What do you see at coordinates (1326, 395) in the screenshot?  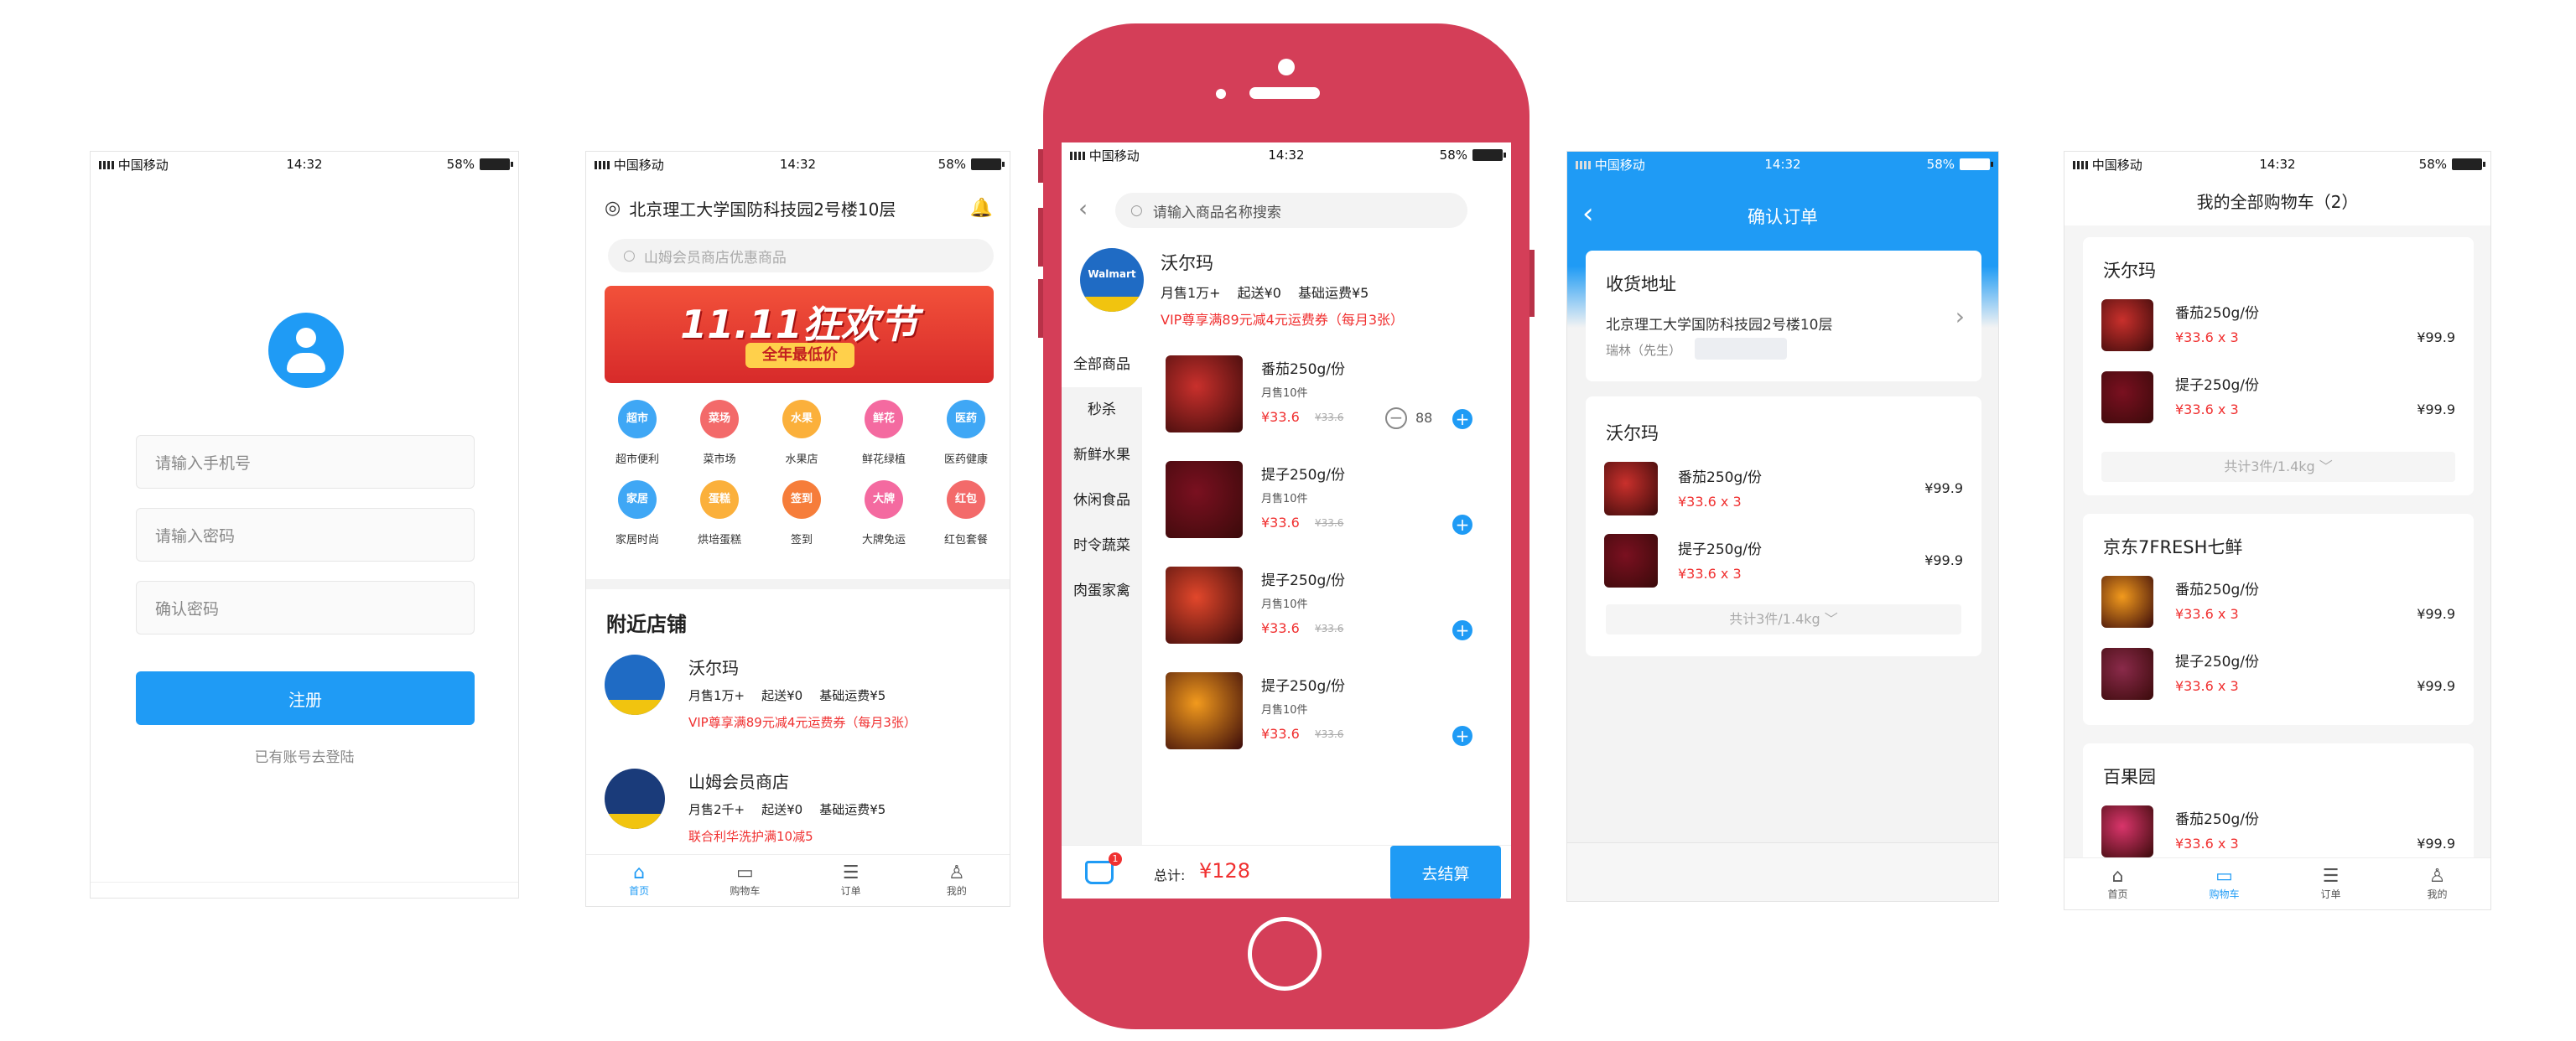 I see `product-row: 番茄250g/份 月售10件 ¥33.6 ¥33.6 −88 +` at bounding box center [1326, 395].